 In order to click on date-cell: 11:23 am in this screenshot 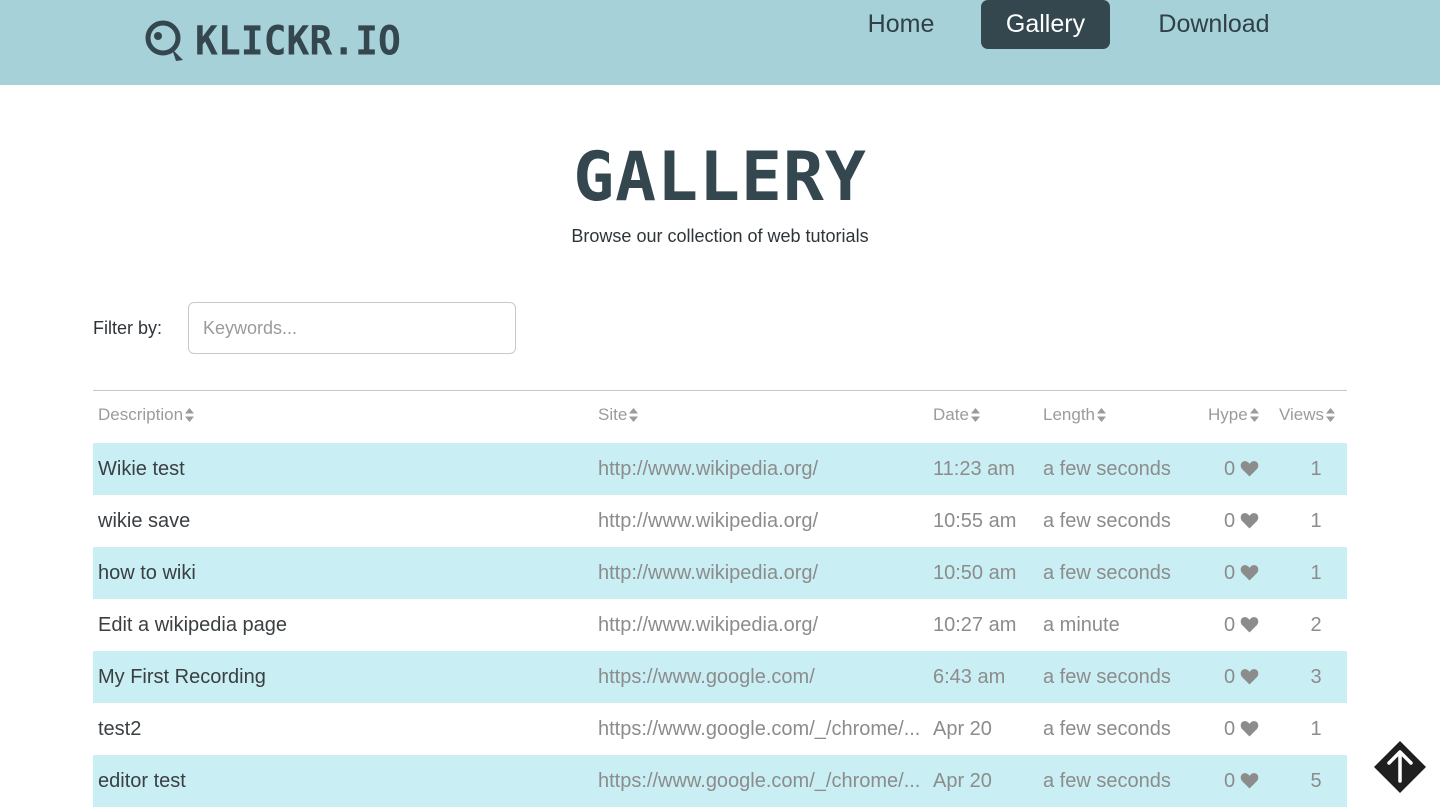, I will do `click(974, 469)`.